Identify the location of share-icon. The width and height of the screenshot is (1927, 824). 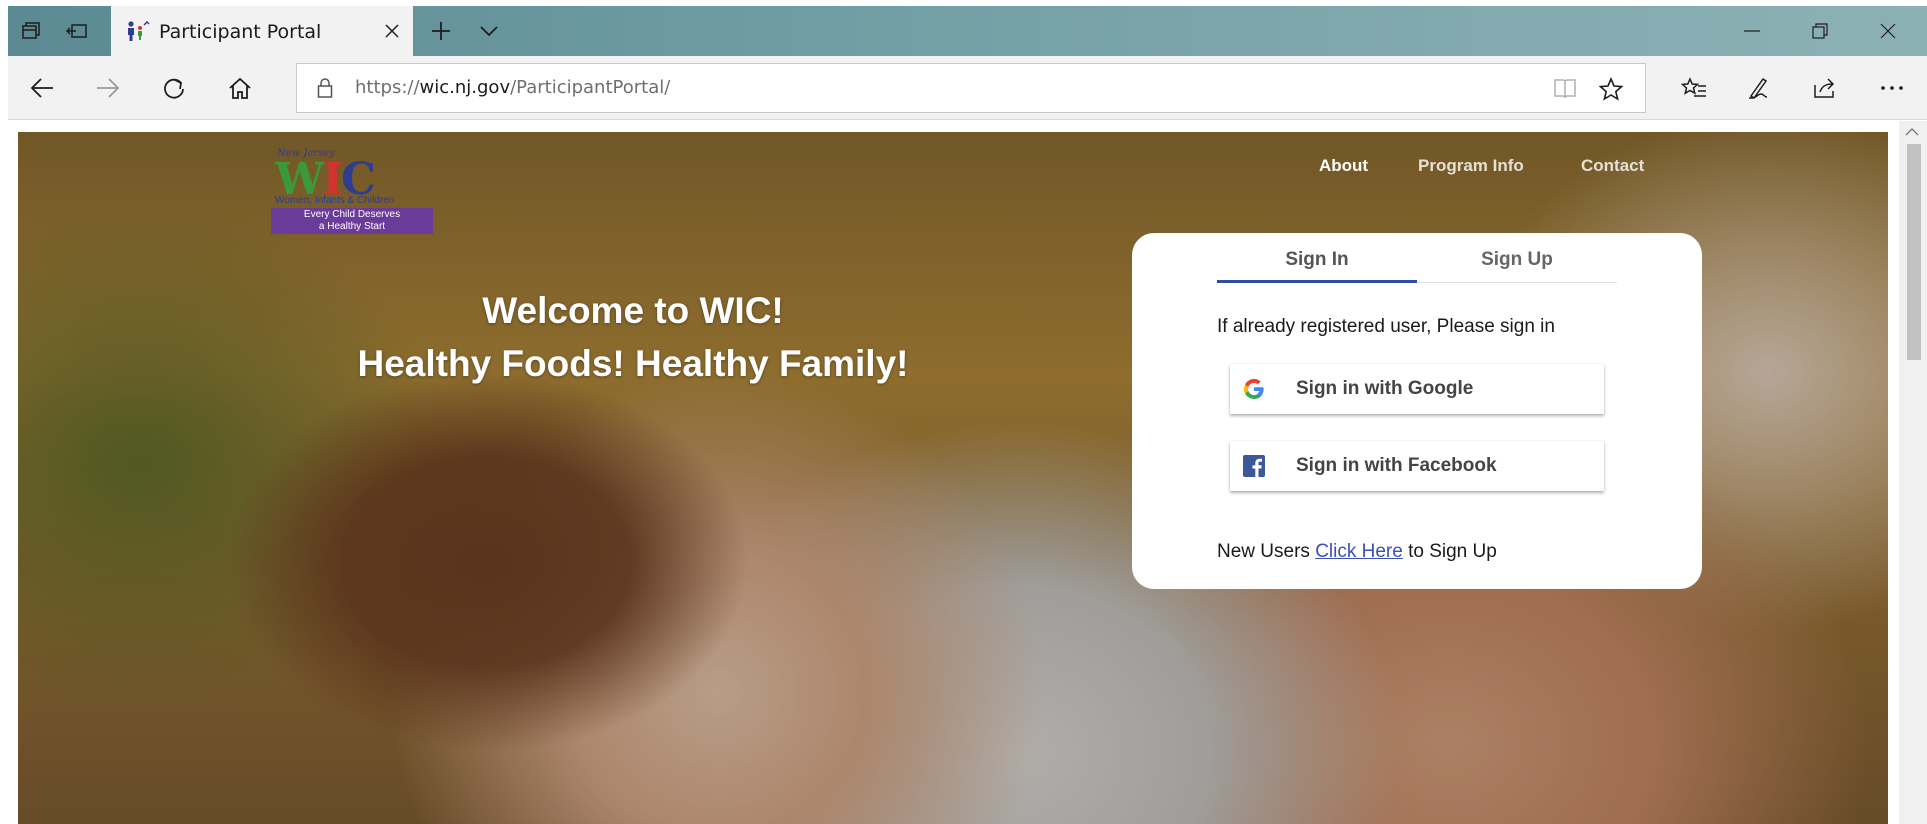
(1826, 88).